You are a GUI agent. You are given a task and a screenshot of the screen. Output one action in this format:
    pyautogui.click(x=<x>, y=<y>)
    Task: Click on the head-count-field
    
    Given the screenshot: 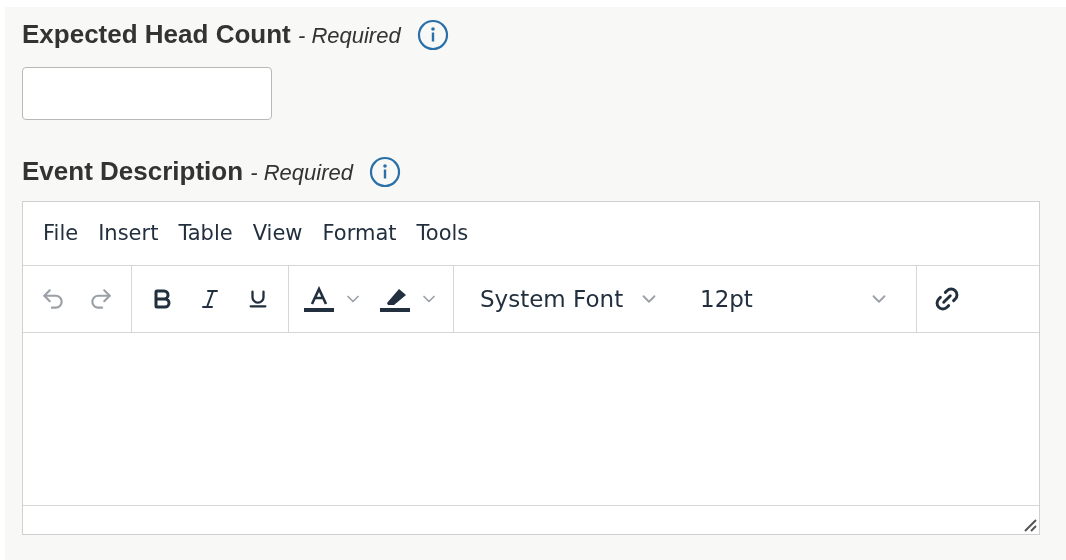 What is the action you would take?
    pyautogui.click(x=147, y=93)
    